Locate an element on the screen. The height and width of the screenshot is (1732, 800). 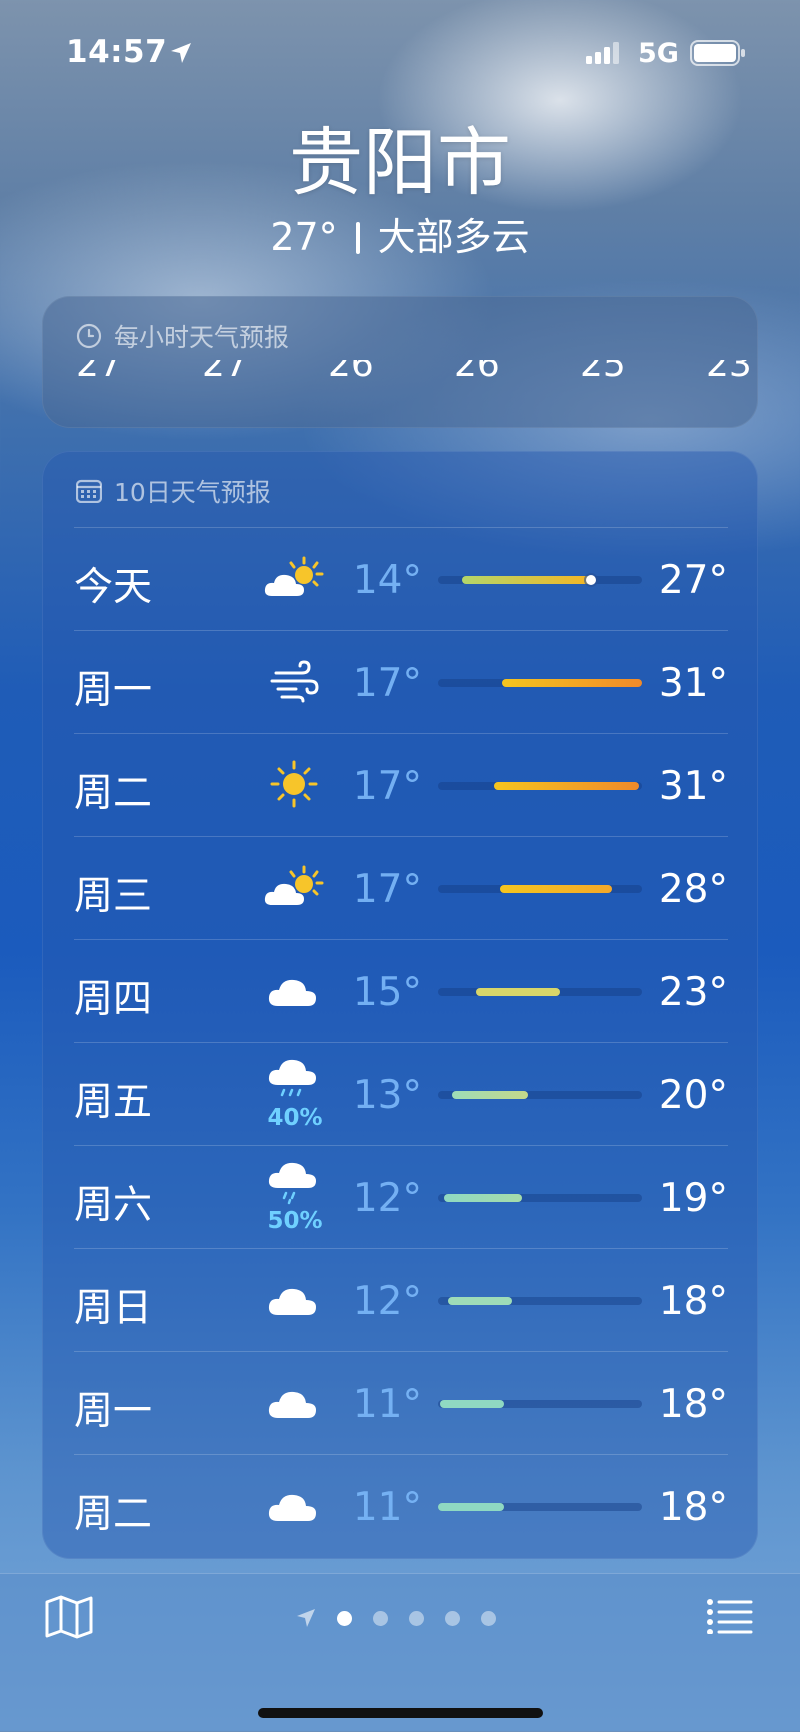
day-label: 周日 is located at coordinates (113, 1308).